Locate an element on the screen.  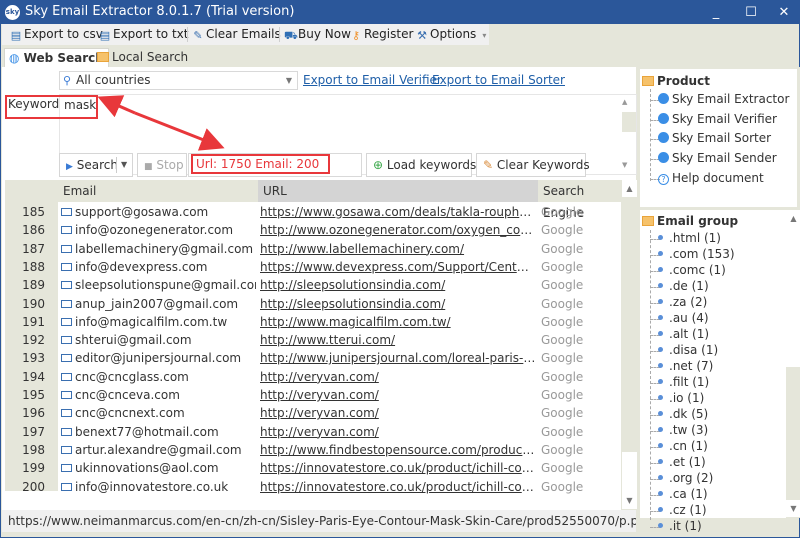
product-item: Sky Email Verifier is located at coordinates (717, 119).